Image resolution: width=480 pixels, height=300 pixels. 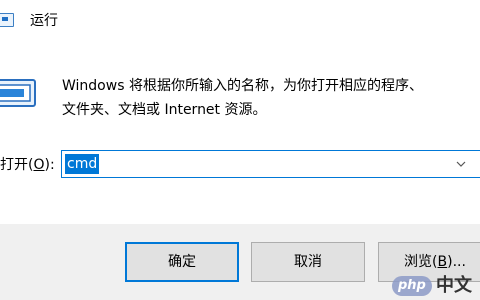 What do you see at coordinates (49, 165) in the screenshot?
I see `open-label-suffix: ):` at bounding box center [49, 165].